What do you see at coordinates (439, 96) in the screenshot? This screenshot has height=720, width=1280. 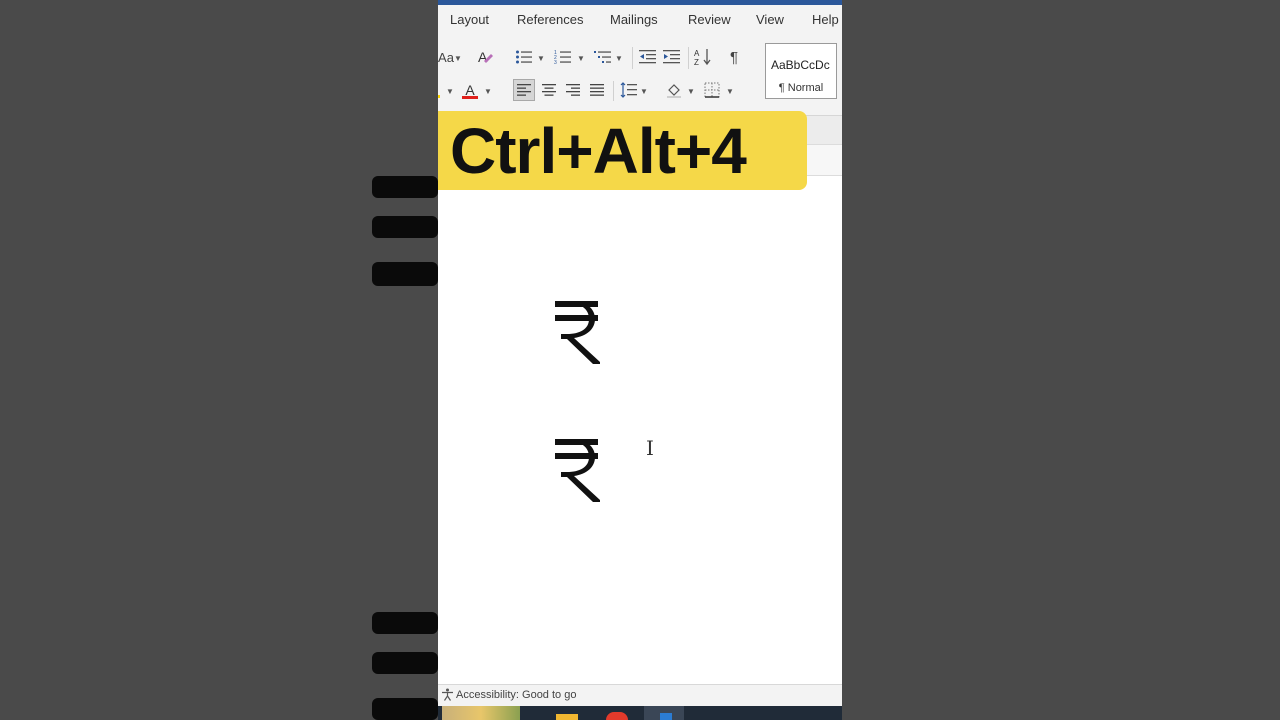 I see `highlighter-icon` at bounding box center [439, 96].